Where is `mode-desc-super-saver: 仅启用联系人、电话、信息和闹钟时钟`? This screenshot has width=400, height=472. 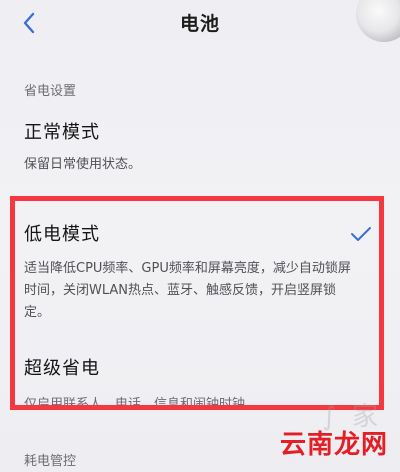 mode-desc-super-saver: 仅启用联系人、电话、信息和闹钟时钟 is located at coordinates (135, 404).